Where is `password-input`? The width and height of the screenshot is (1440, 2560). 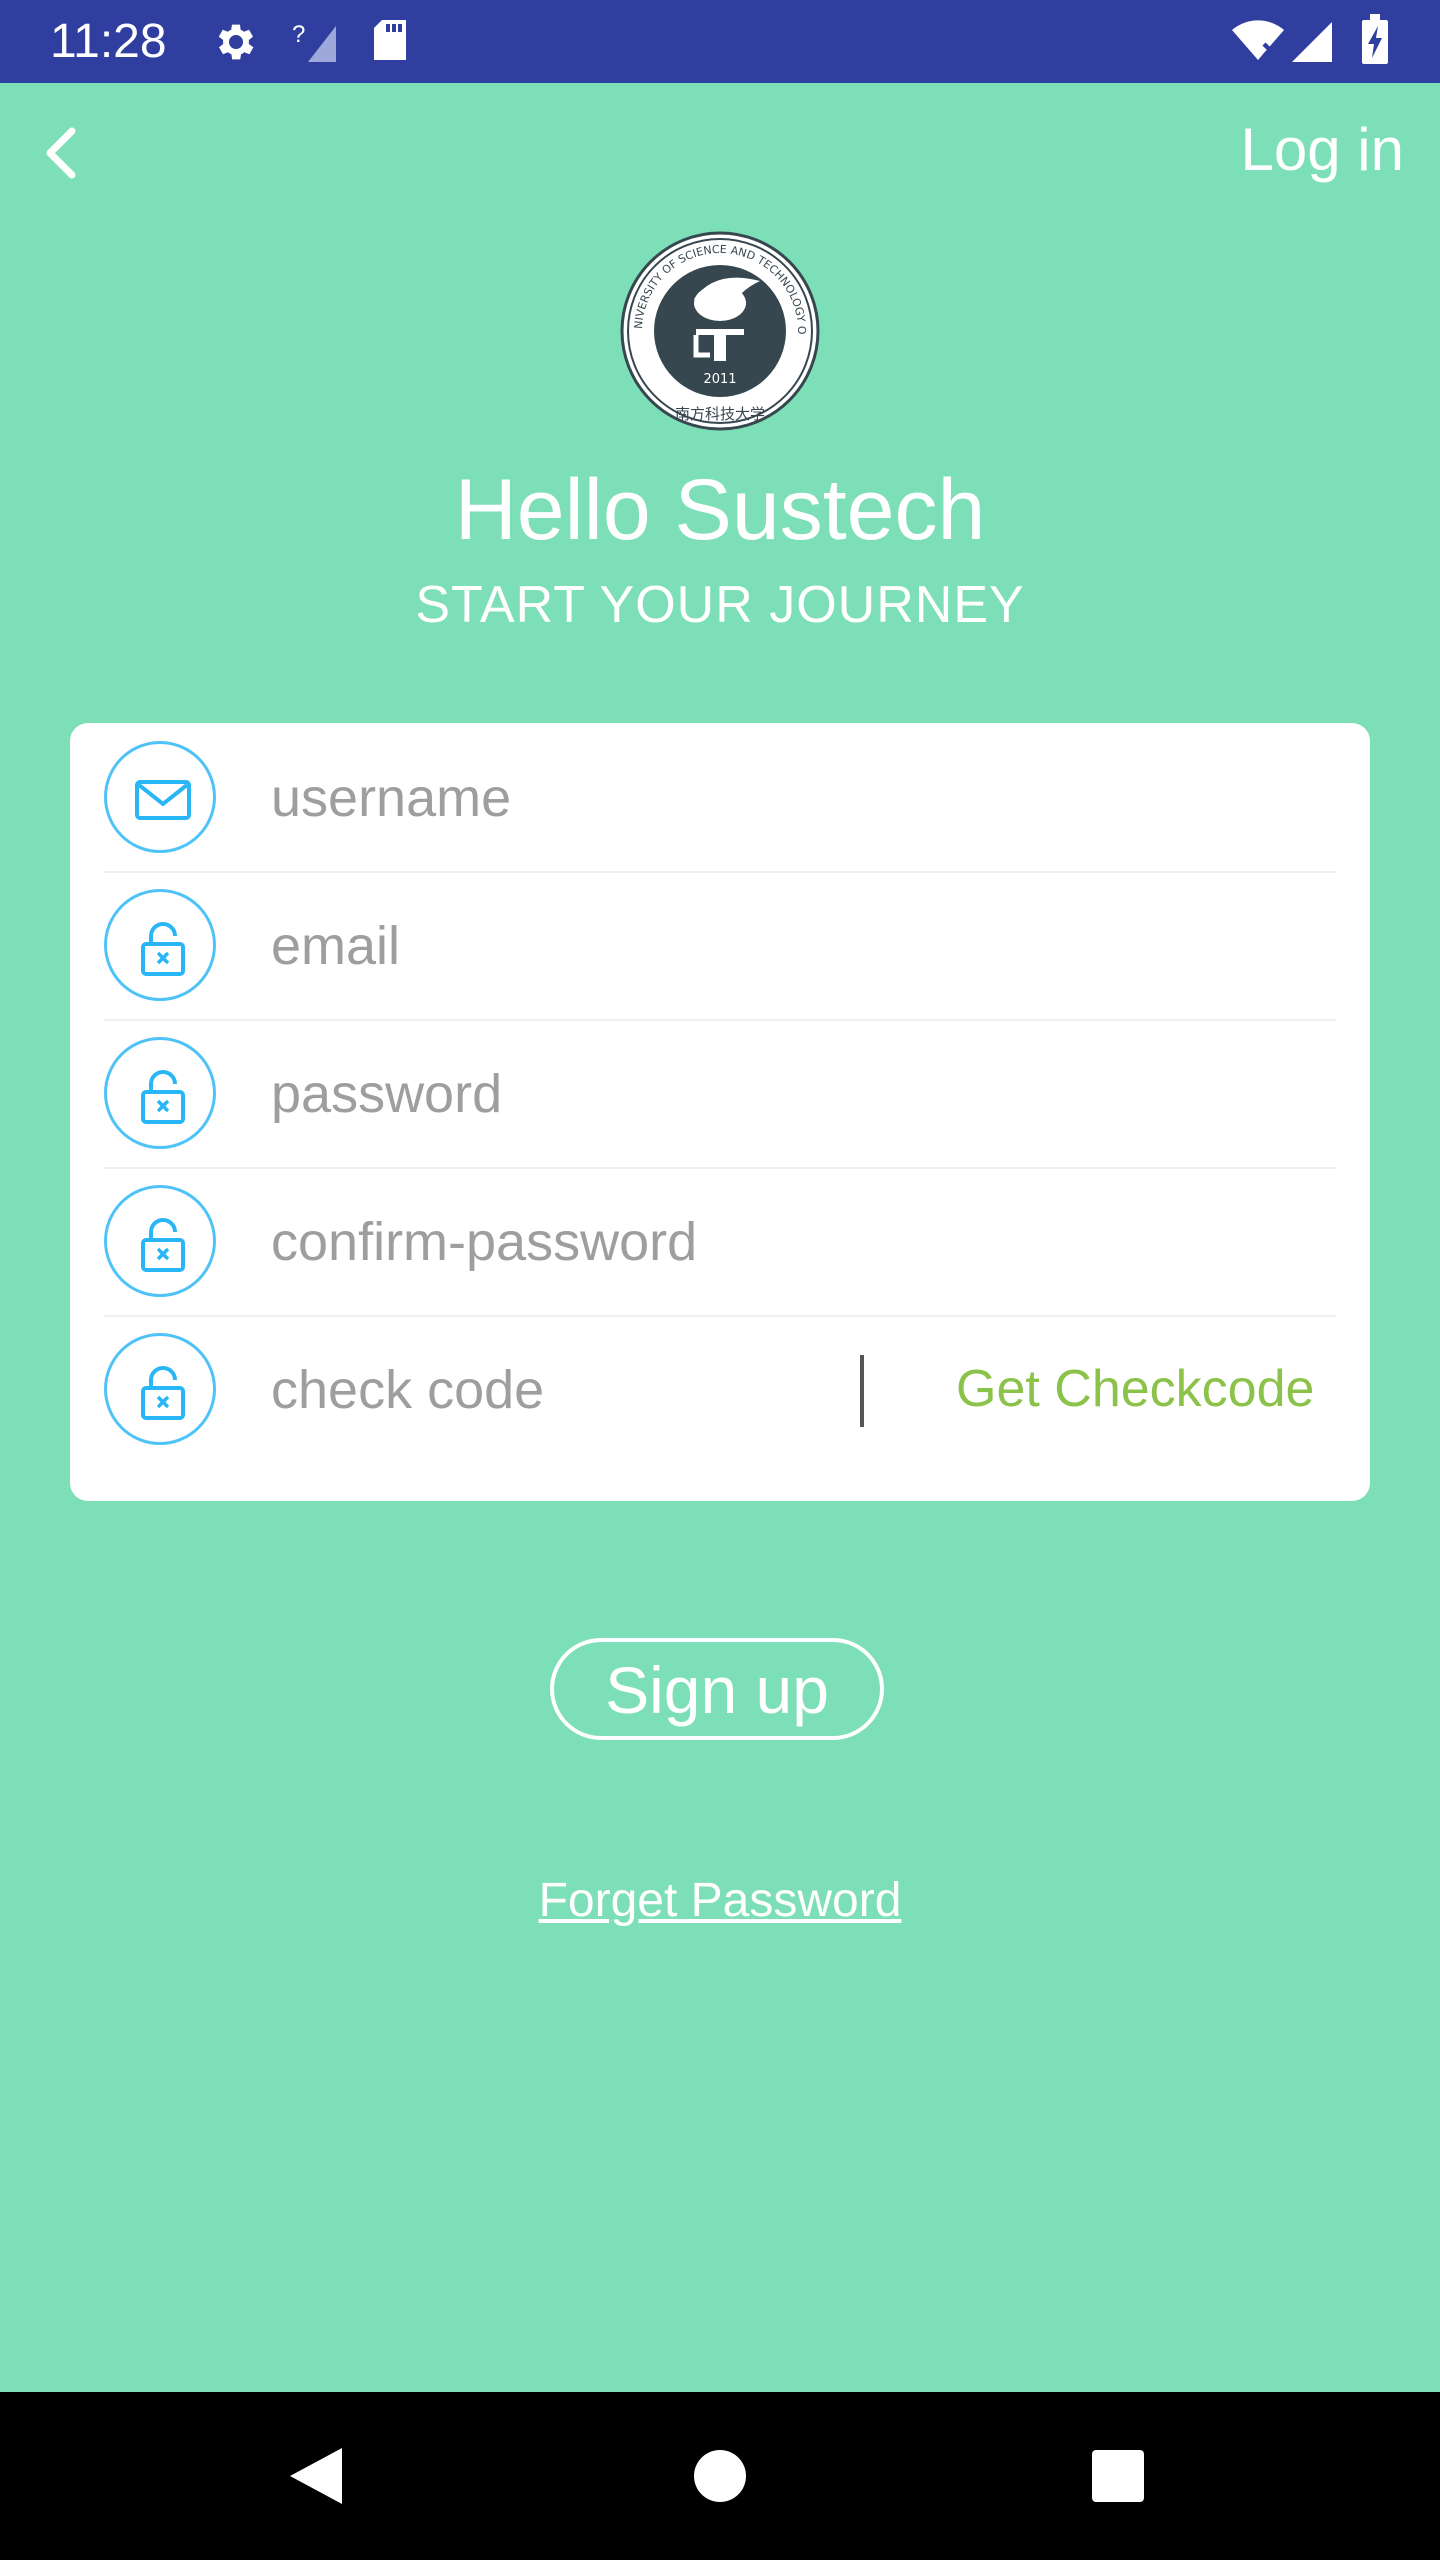 password-input is located at coordinates (771, 1094).